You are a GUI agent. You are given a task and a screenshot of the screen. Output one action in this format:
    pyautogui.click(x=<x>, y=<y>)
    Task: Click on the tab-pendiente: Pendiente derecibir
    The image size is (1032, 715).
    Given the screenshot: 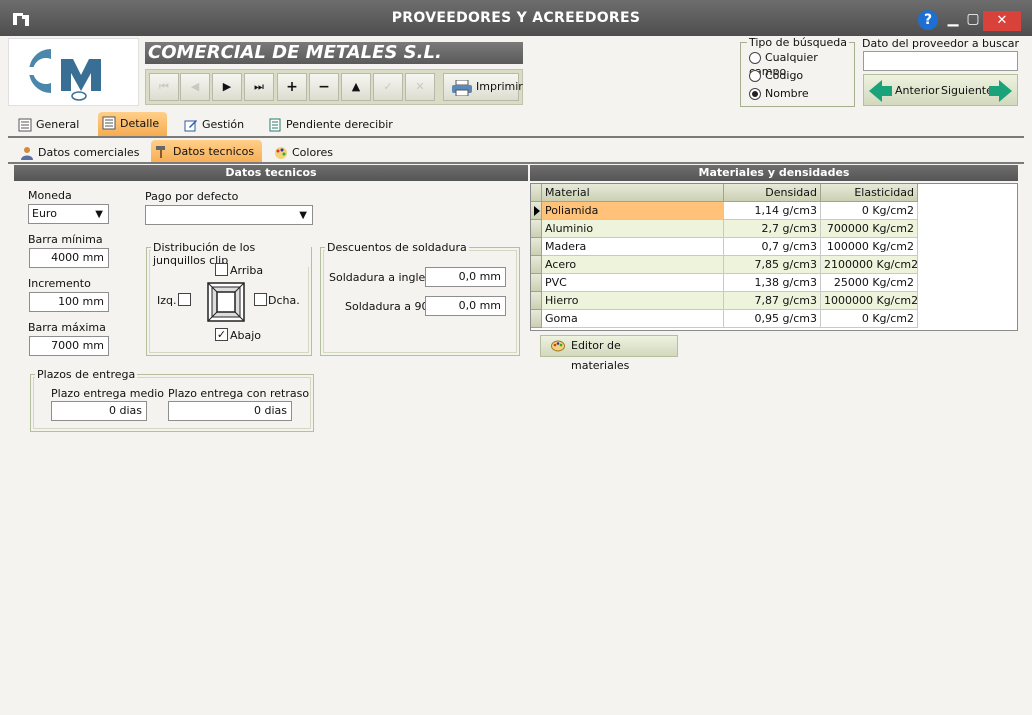 What is the action you would take?
    pyautogui.click(x=332, y=125)
    